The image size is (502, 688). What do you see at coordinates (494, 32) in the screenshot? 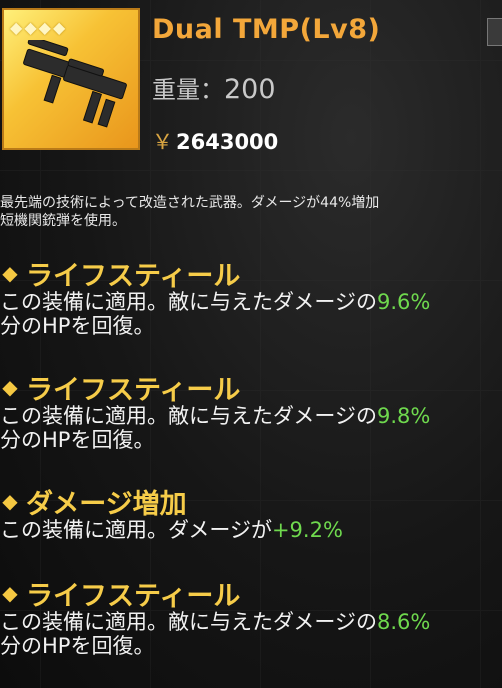
I see `lock-icon` at bounding box center [494, 32].